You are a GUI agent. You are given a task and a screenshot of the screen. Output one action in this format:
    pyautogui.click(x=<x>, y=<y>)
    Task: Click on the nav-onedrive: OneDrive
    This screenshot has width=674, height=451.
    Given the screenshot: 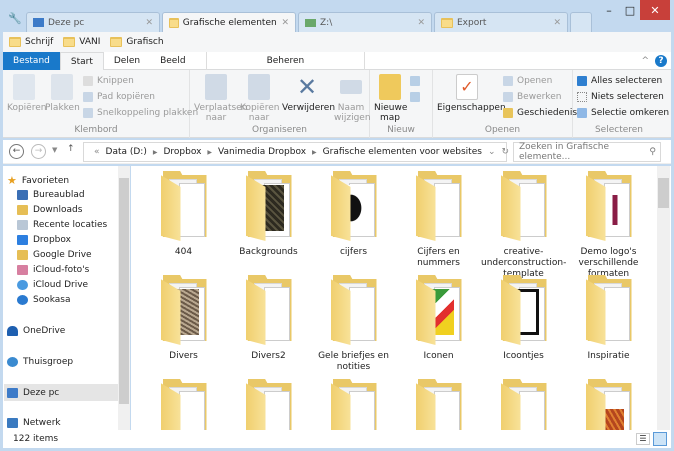 What is the action you would take?
    pyautogui.click(x=36, y=331)
    